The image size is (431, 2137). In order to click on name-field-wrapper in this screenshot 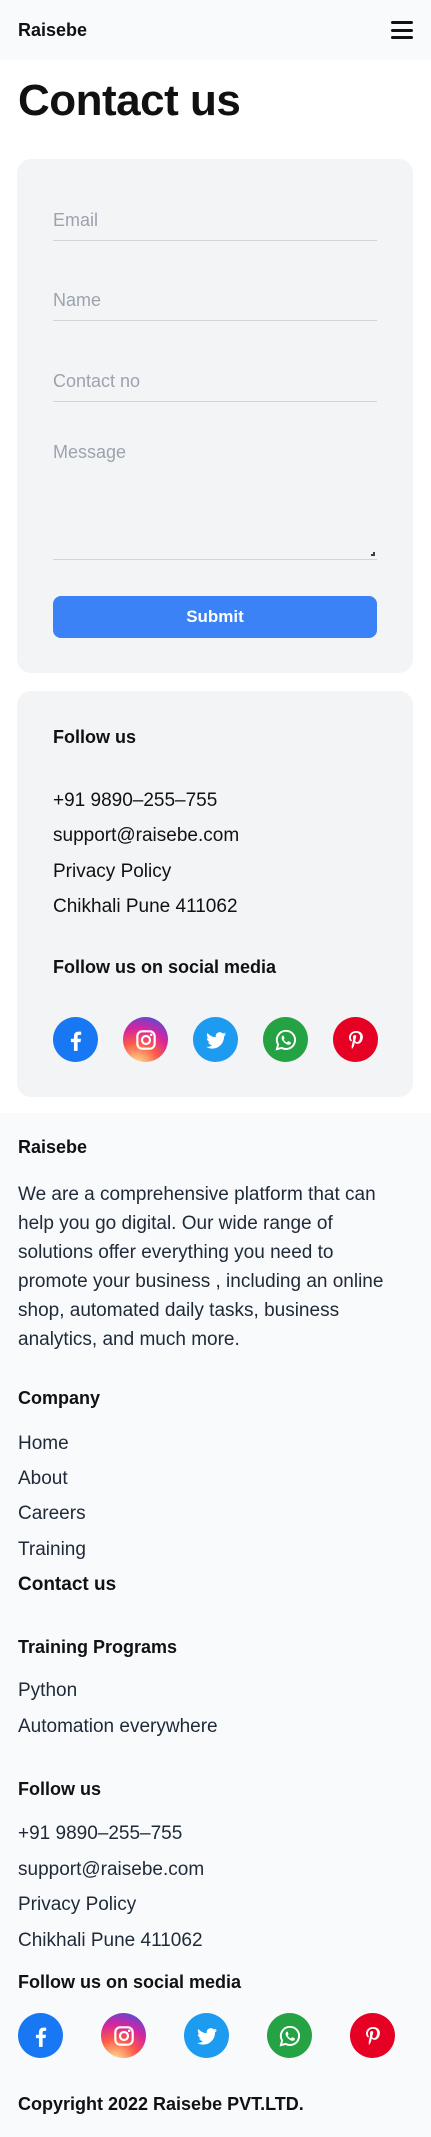, I will do `click(215, 301)`.